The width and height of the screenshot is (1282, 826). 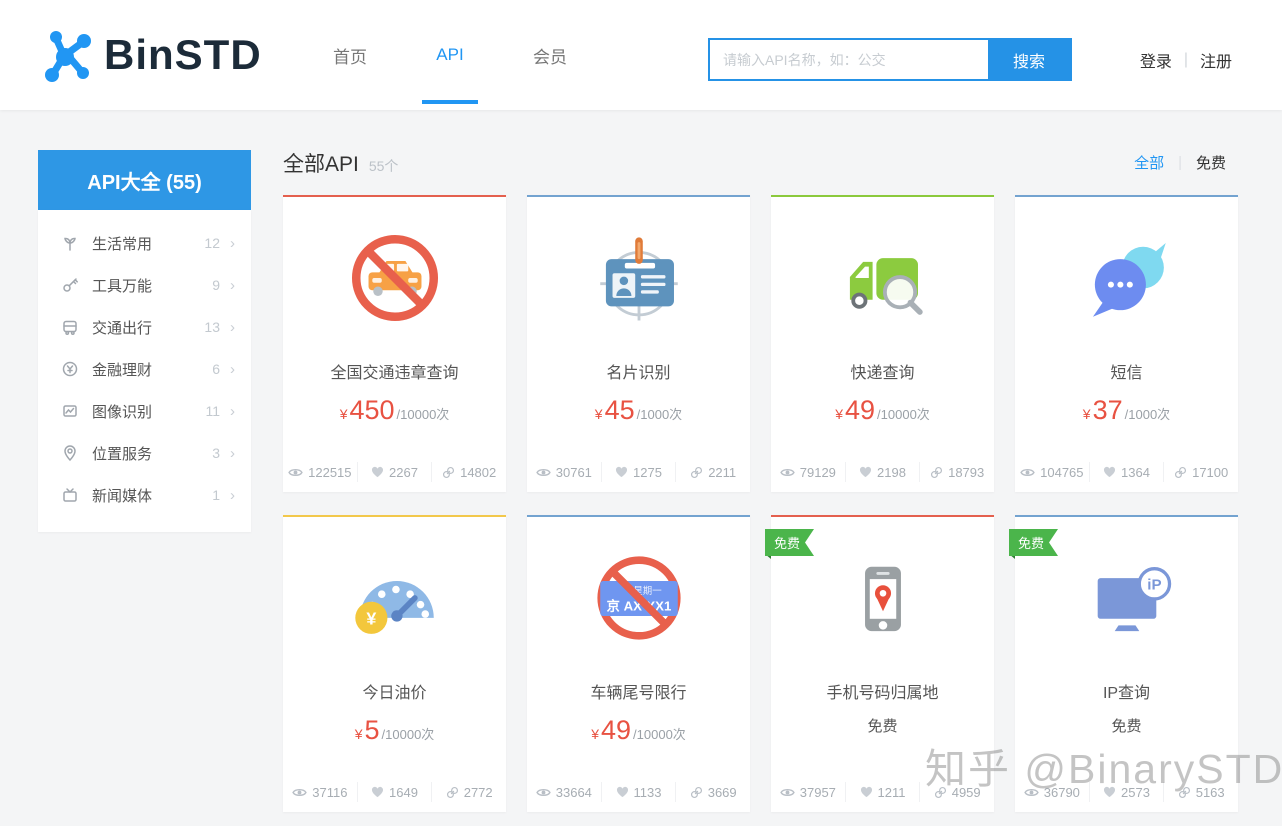 I want to click on truck-icon, so click(x=882, y=278).